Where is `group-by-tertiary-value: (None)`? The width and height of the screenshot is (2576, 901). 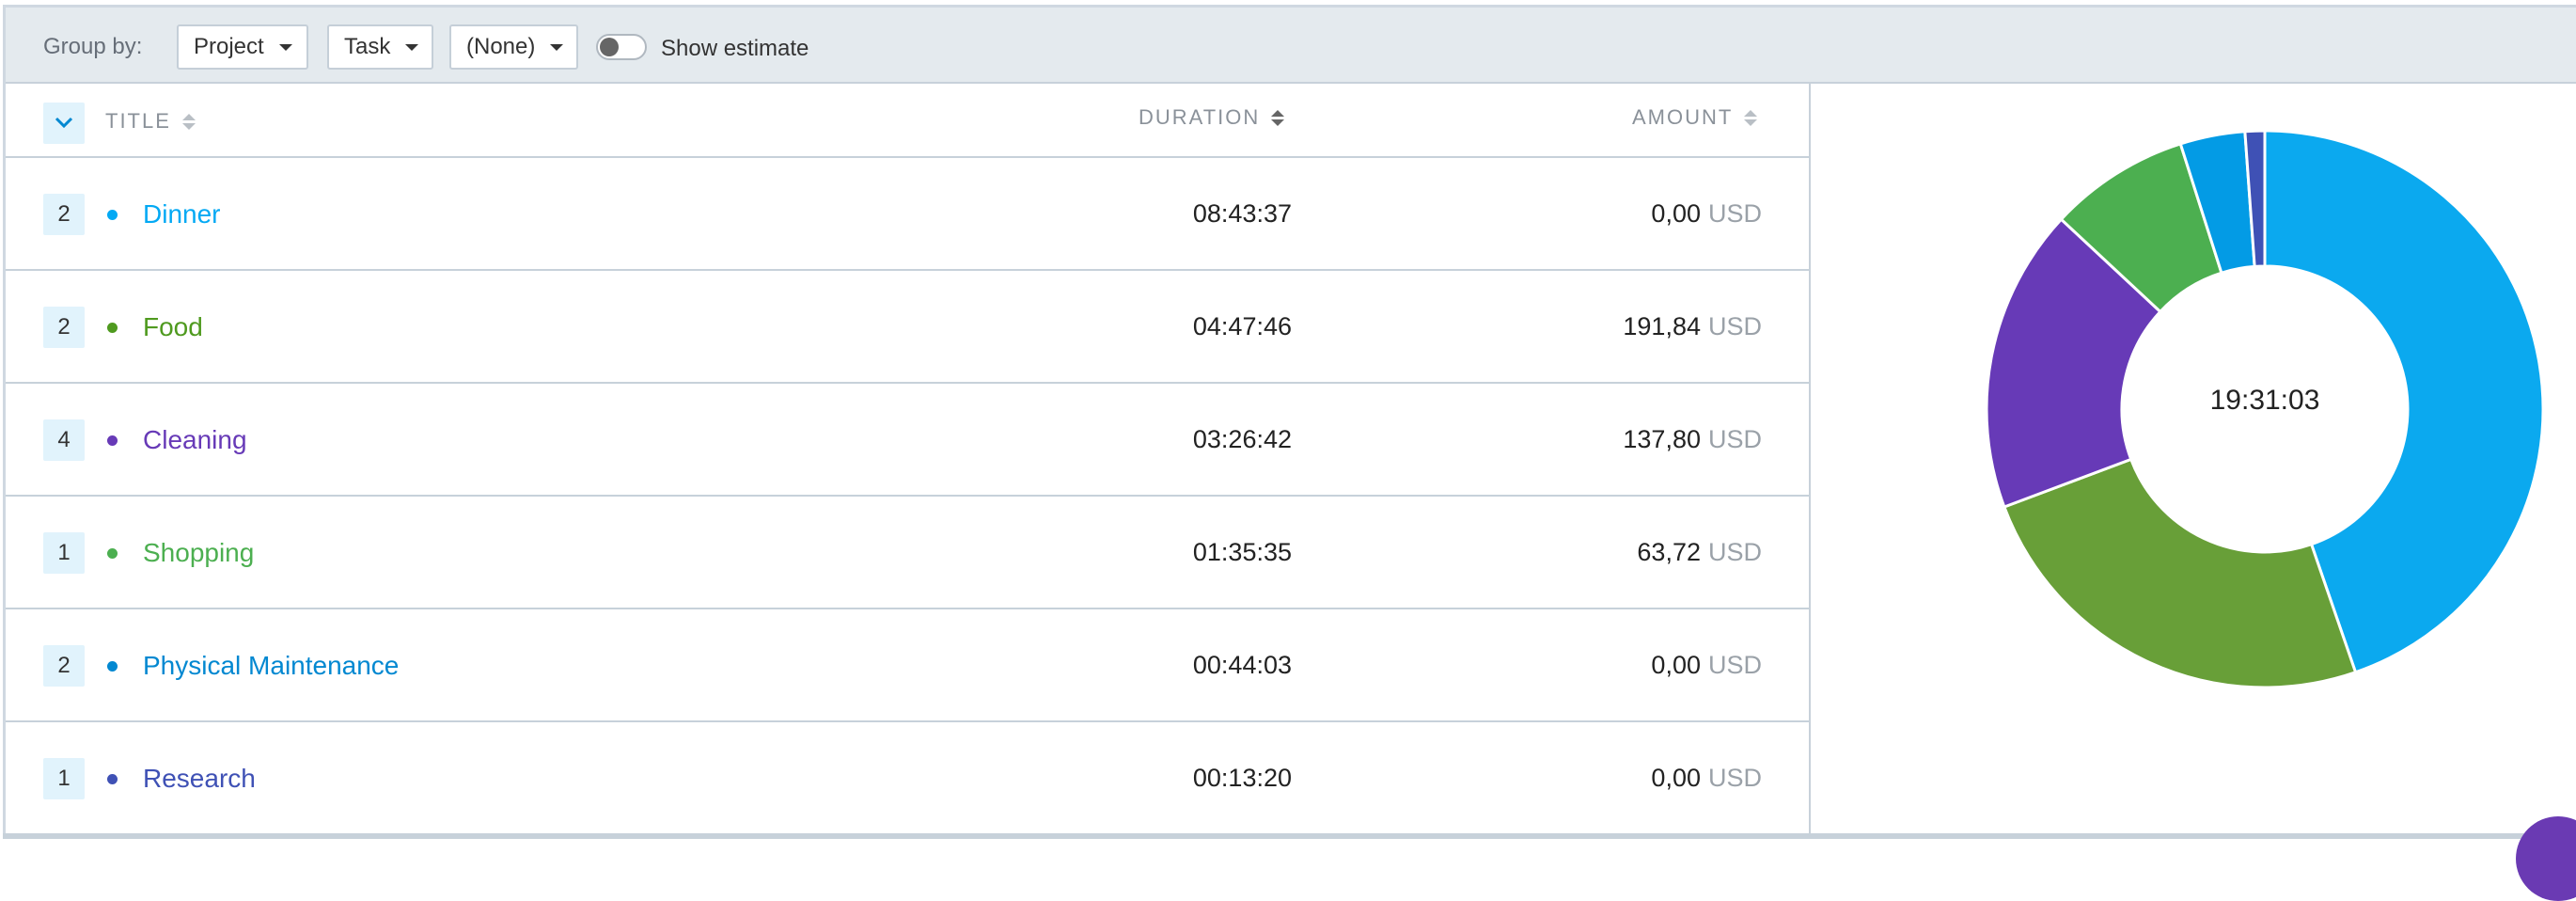 group-by-tertiary-value: (None) is located at coordinates (501, 46).